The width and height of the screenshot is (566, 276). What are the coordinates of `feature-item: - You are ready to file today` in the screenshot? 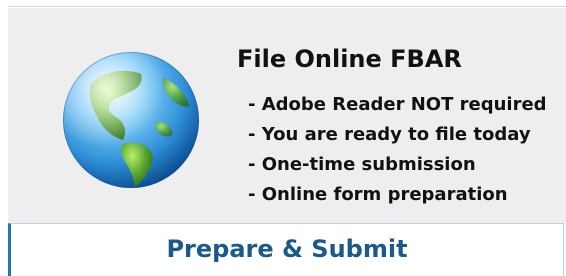 It's located at (389, 134).